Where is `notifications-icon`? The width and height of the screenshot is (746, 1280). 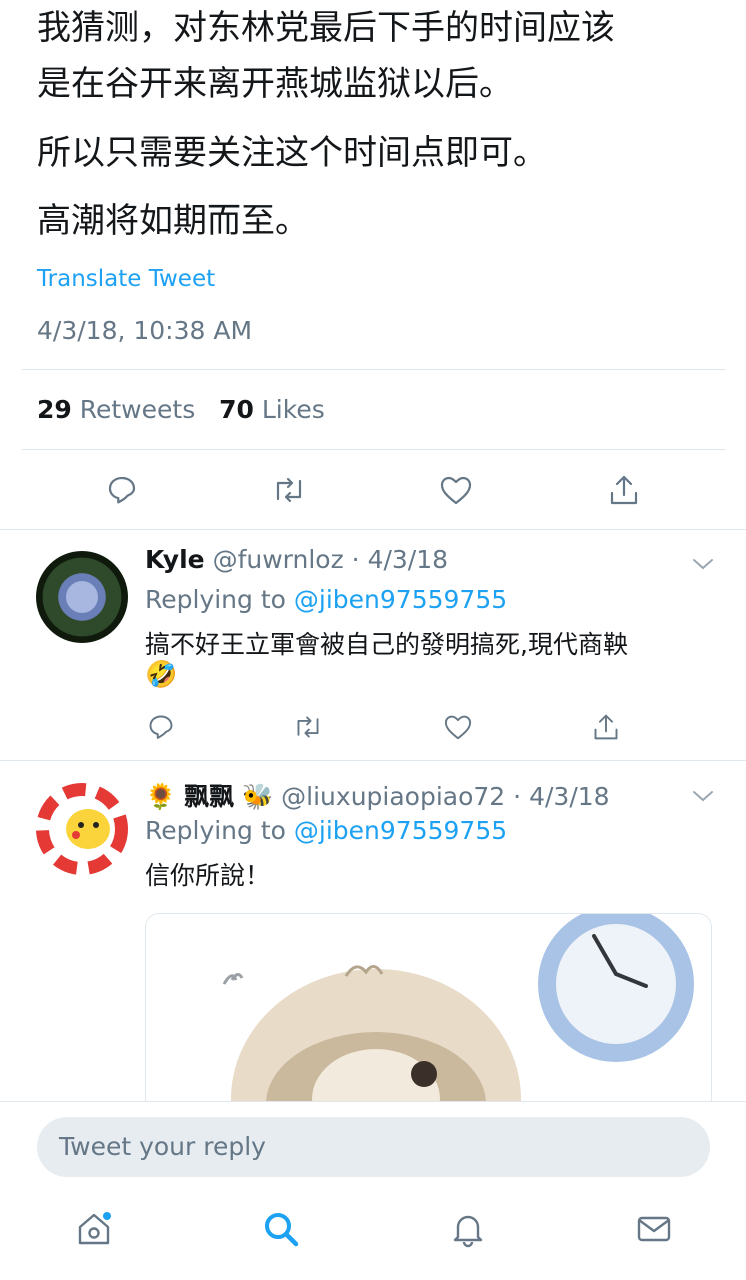
notifications-icon is located at coordinates (468, 1229).